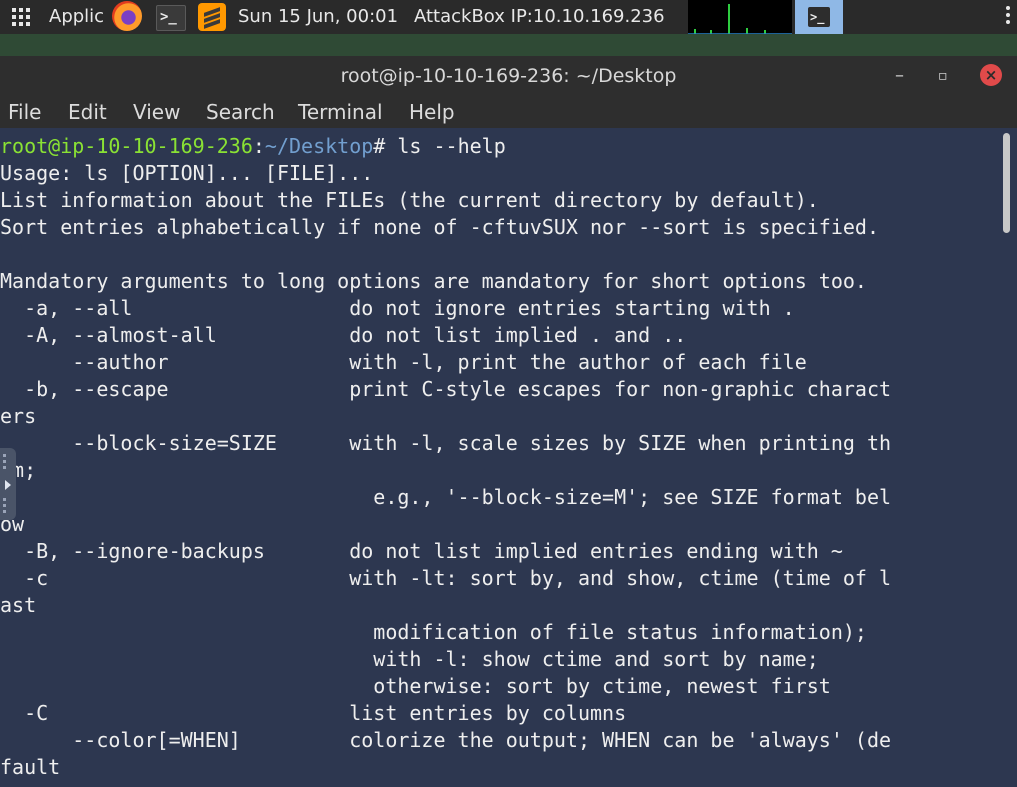  What do you see at coordinates (318, 17) in the screenshot?
I see `clock: Sun 15 Jun, 00:01` at bounding box center [318, 17].